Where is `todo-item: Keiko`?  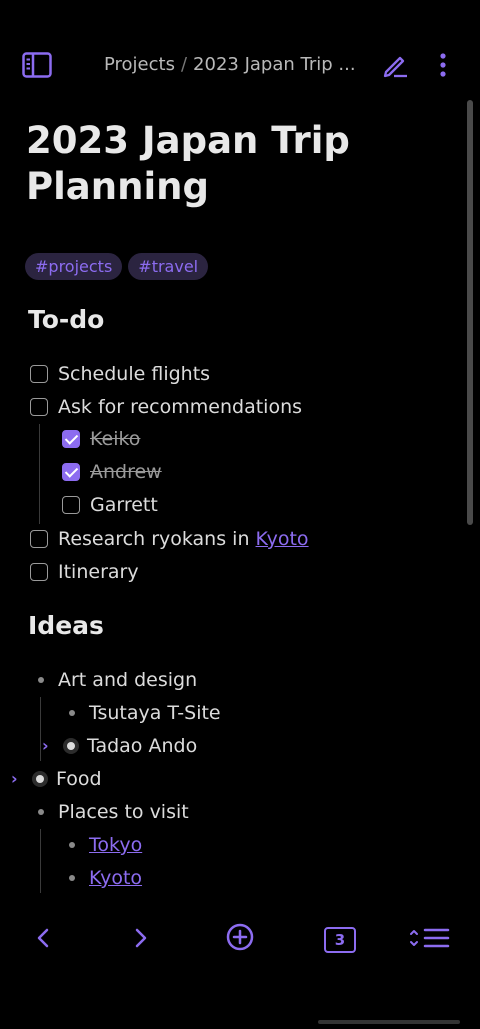 todo-item: Keiko is located at coordinates (101, 439).